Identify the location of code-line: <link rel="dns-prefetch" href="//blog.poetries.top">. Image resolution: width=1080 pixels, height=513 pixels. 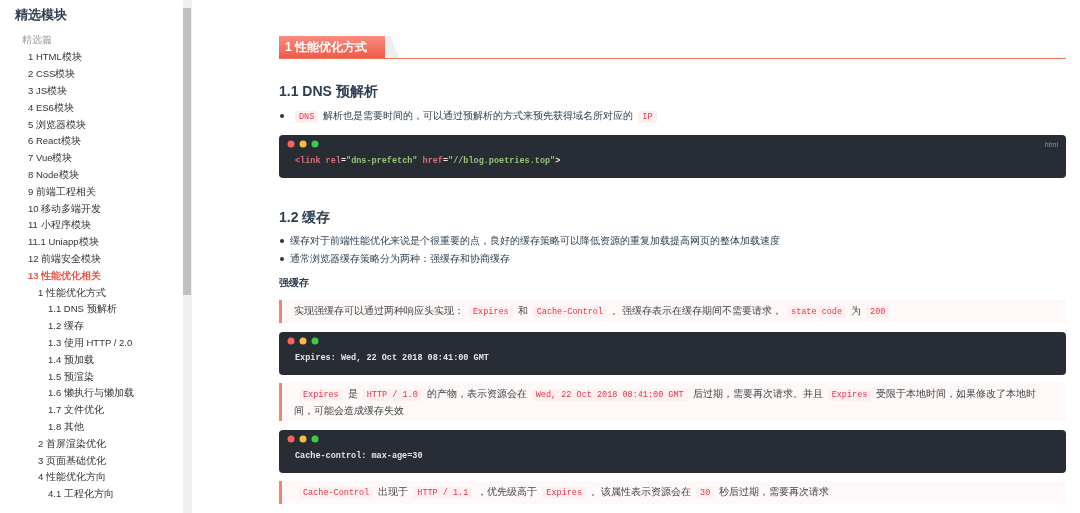
(428, 161).